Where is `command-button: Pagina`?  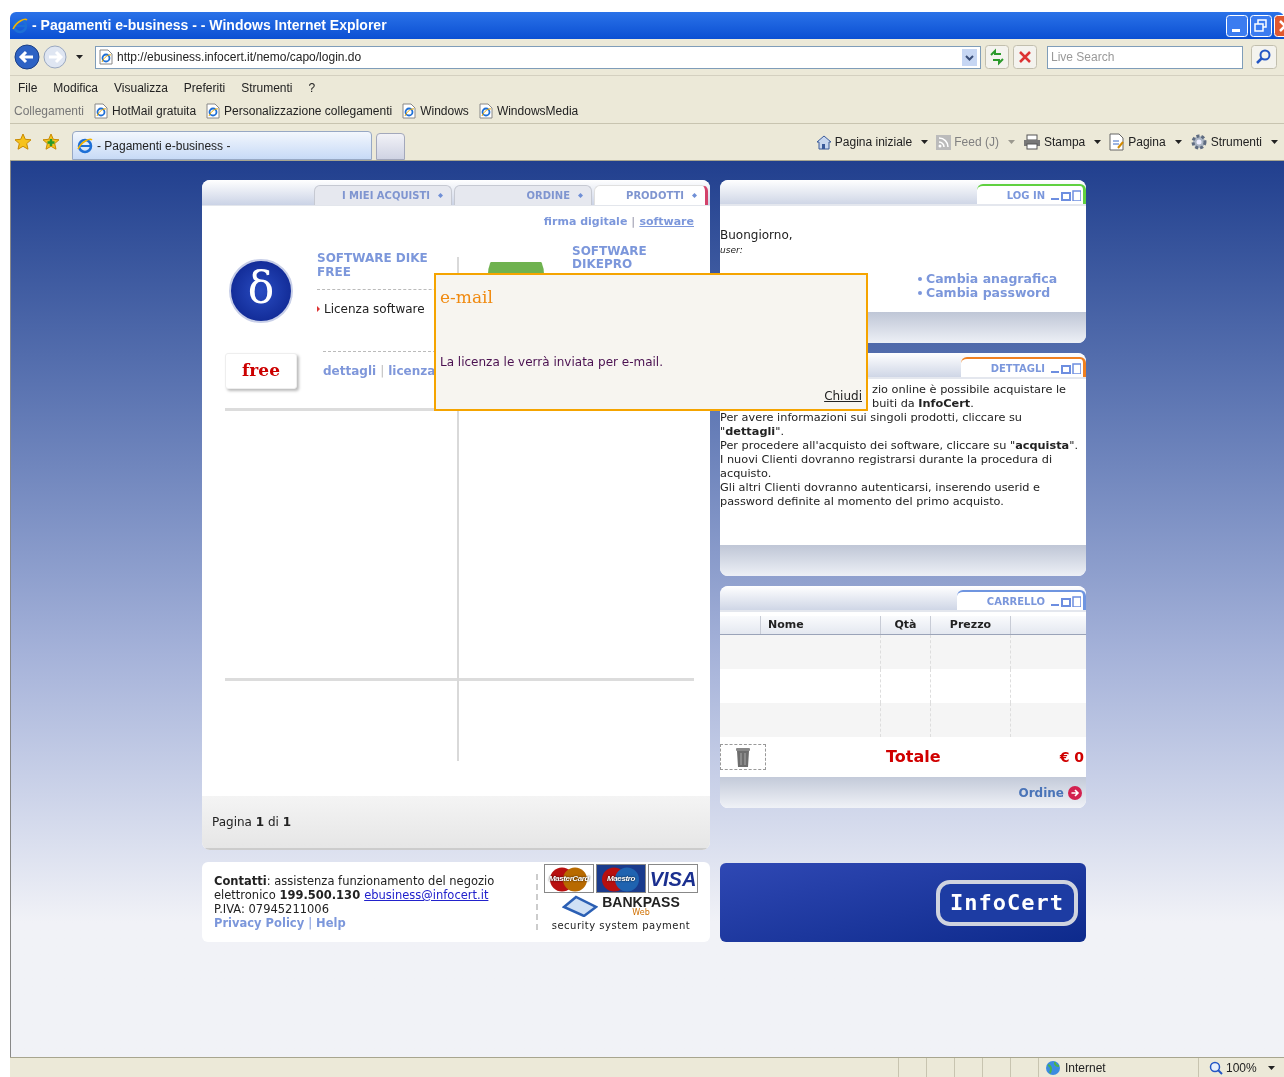
command-button: Pagina is located at coordinates (1145, 142).